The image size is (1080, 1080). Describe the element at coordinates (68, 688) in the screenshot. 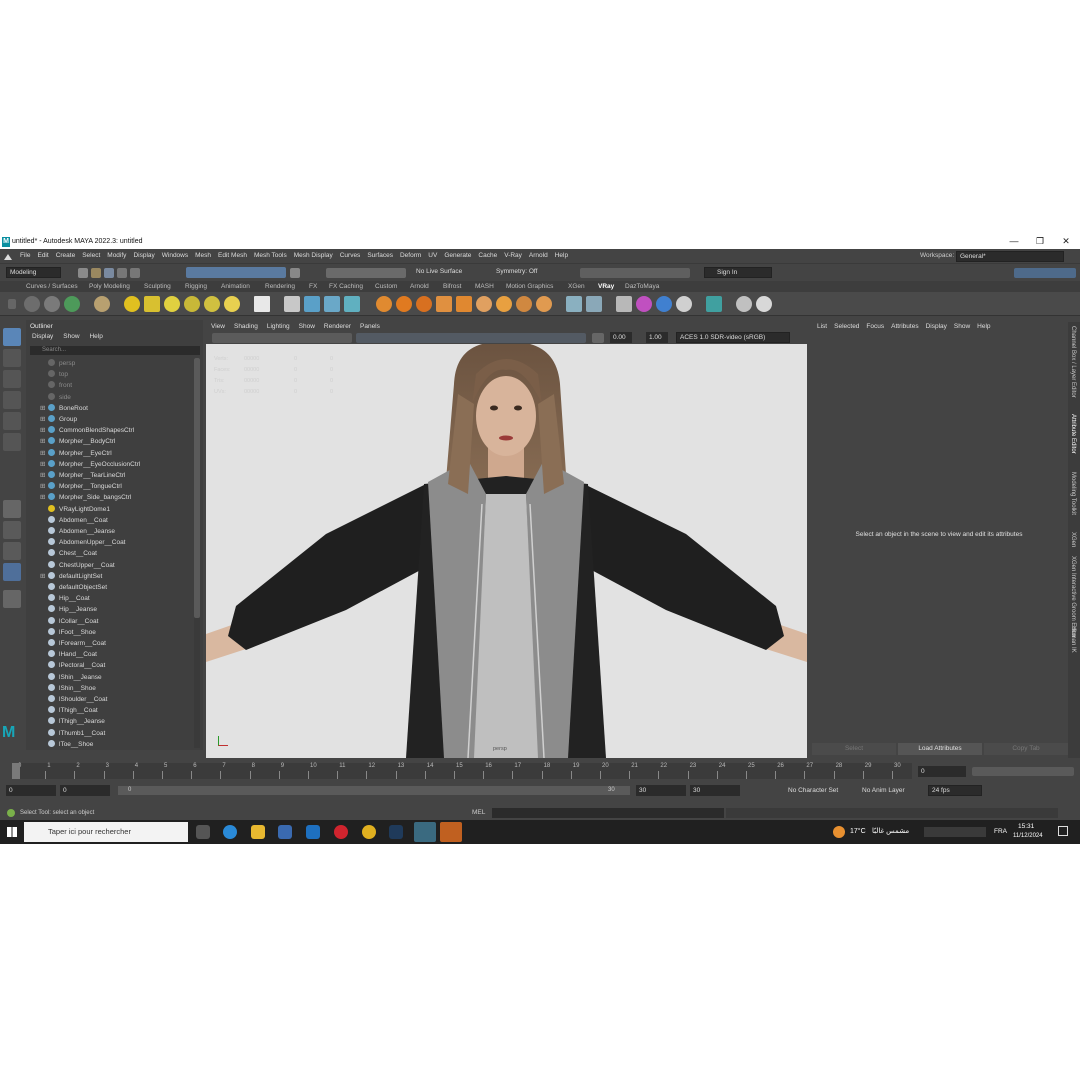

I see `outliner-item: lShin__Shoe` at that location.